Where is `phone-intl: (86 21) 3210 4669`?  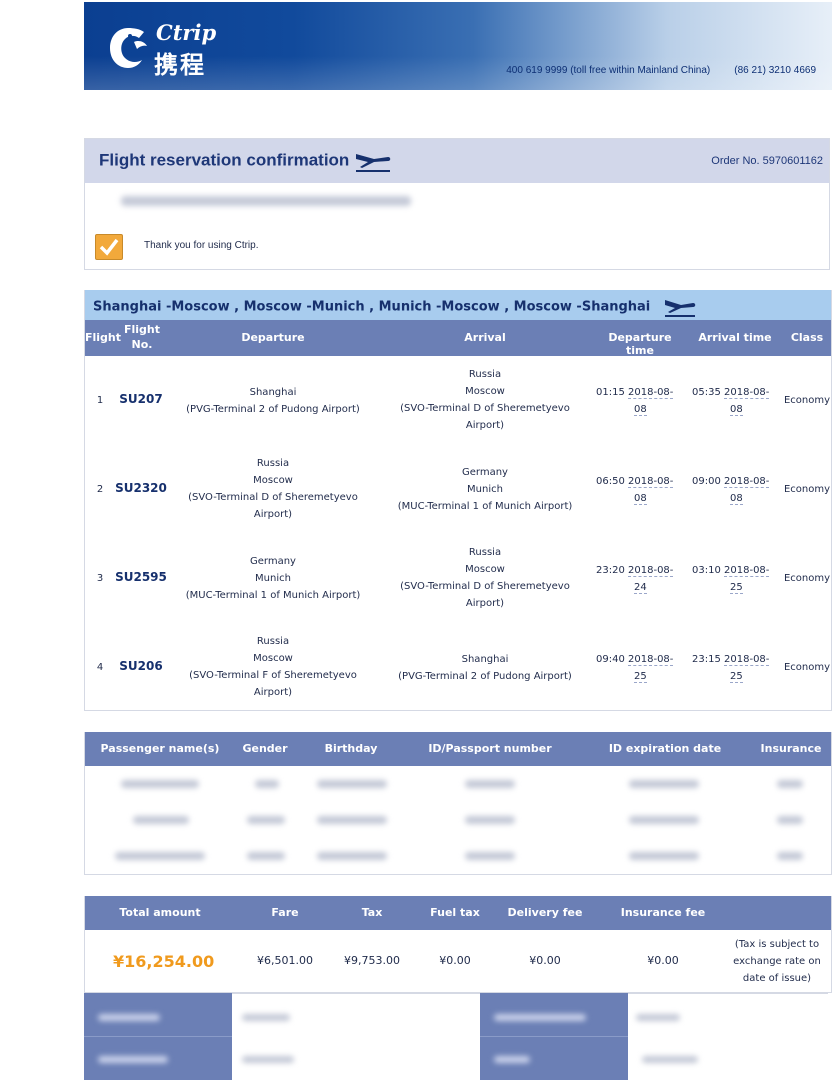 phone-intl: (86 21) 3210 4669 is located at coordinates (775, 70).